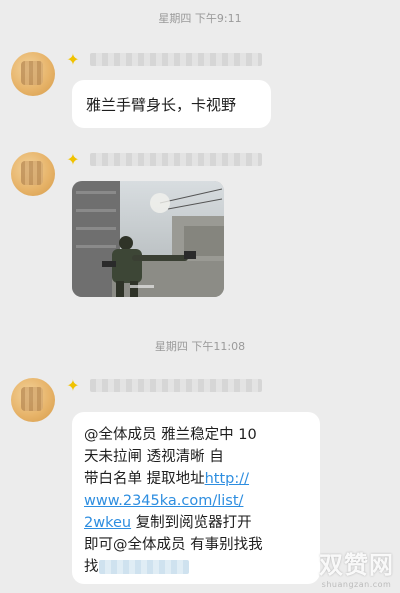 Image resolution: width=400 pixels, height=593 pixels. Describe the element at coordinates (161, 105) in the screenshot. I see `message-text-1: 雅兰手臂身长，卡视野` at that location.